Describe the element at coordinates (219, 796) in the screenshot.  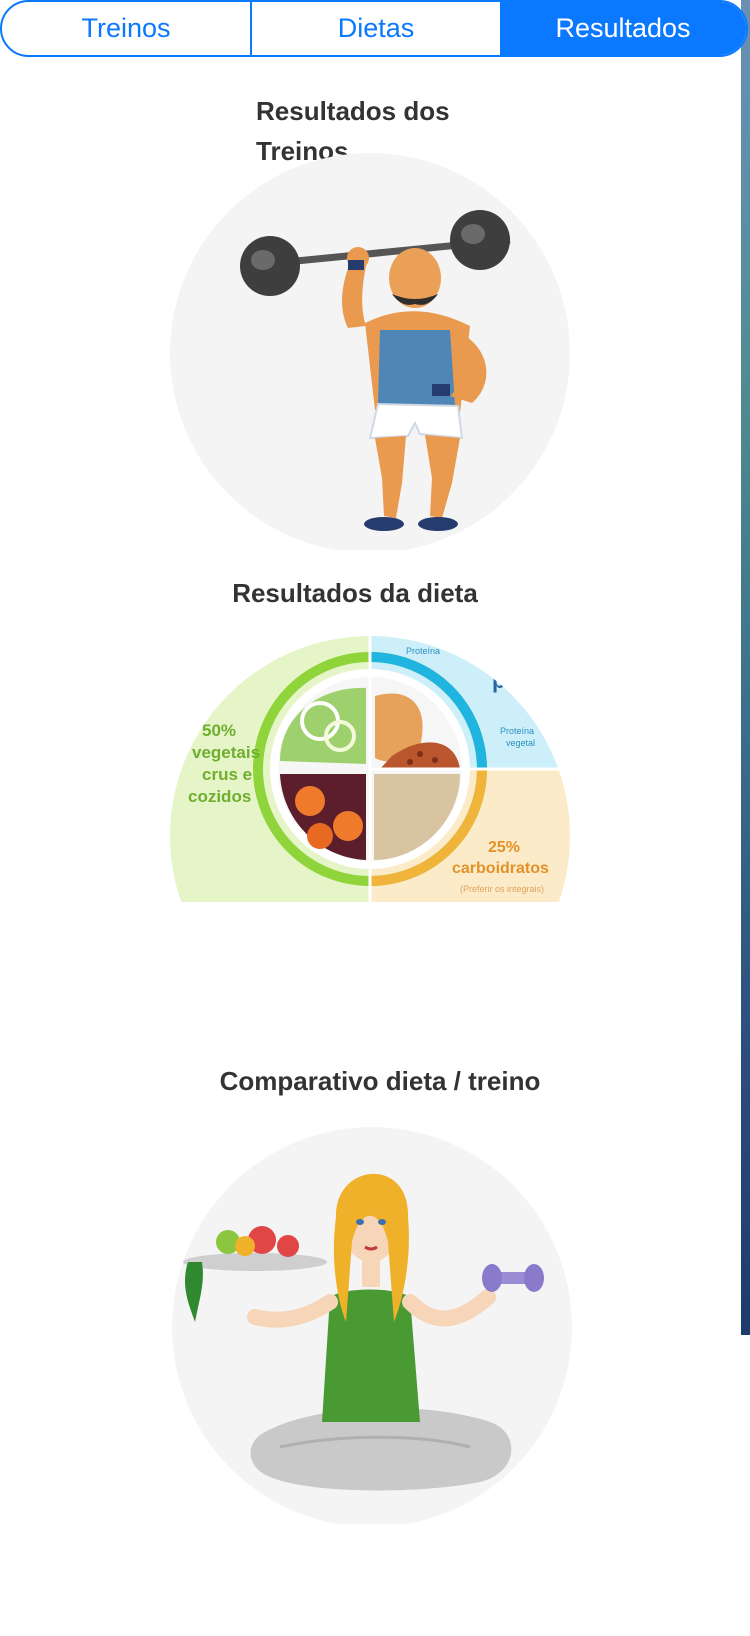
I see `veg-label-line4: cozidos` at that location.